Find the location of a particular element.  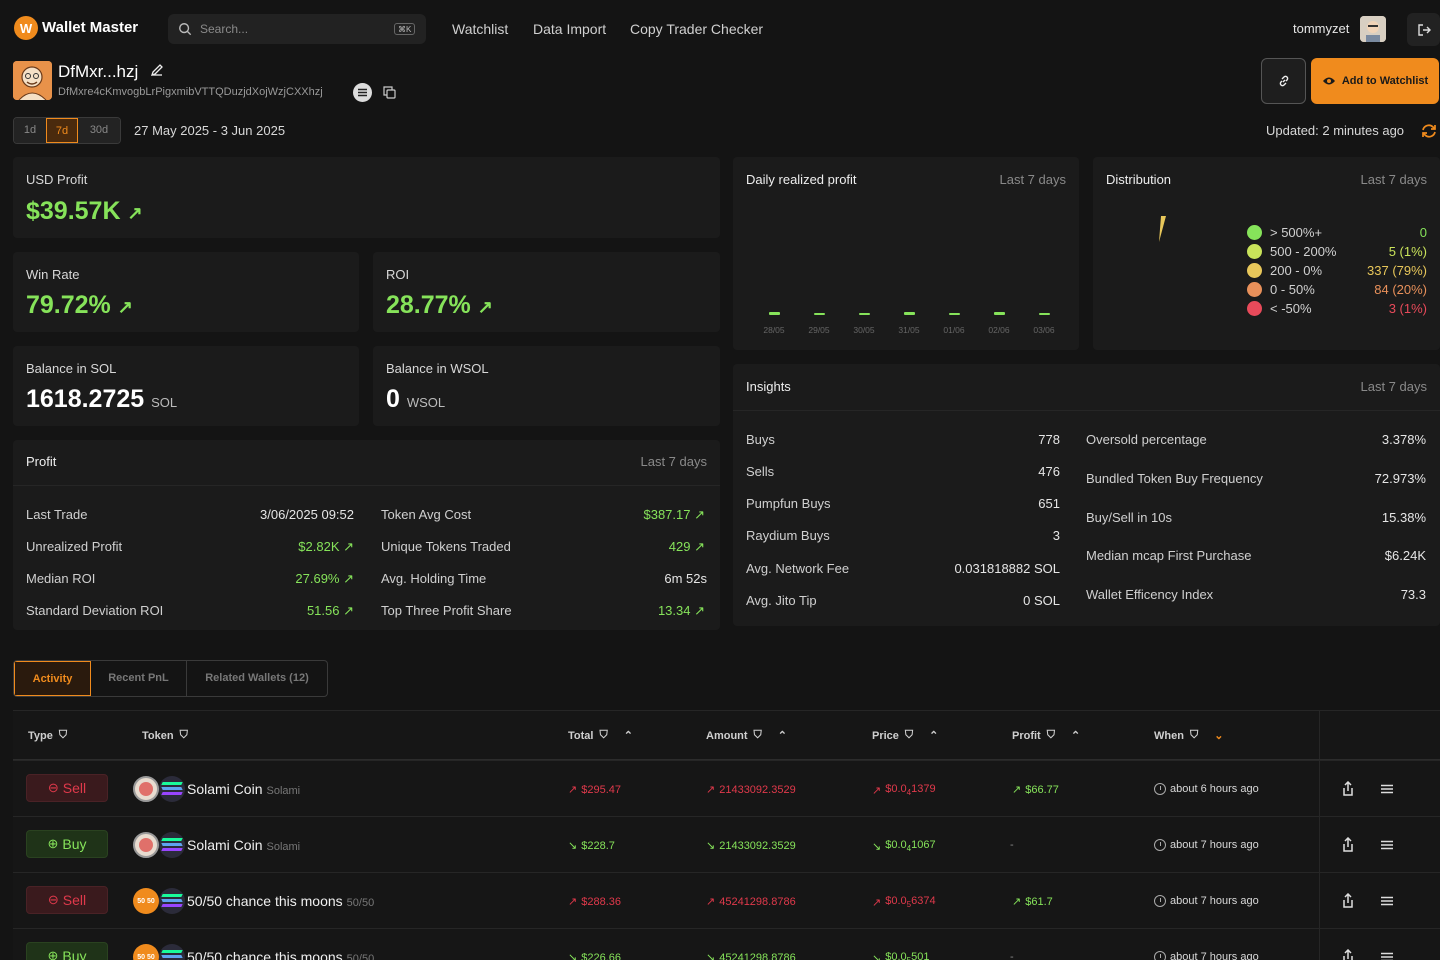

column-header-price: Price ⛉ ⌃ is located at coordinates (905, 735).